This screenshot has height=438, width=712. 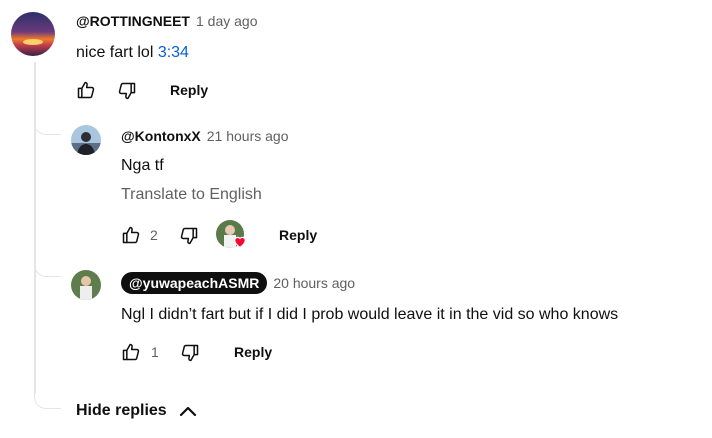 I want to click on comment-header: @ROTTINGNEET 1 day ago, so click(x=166, y=22).